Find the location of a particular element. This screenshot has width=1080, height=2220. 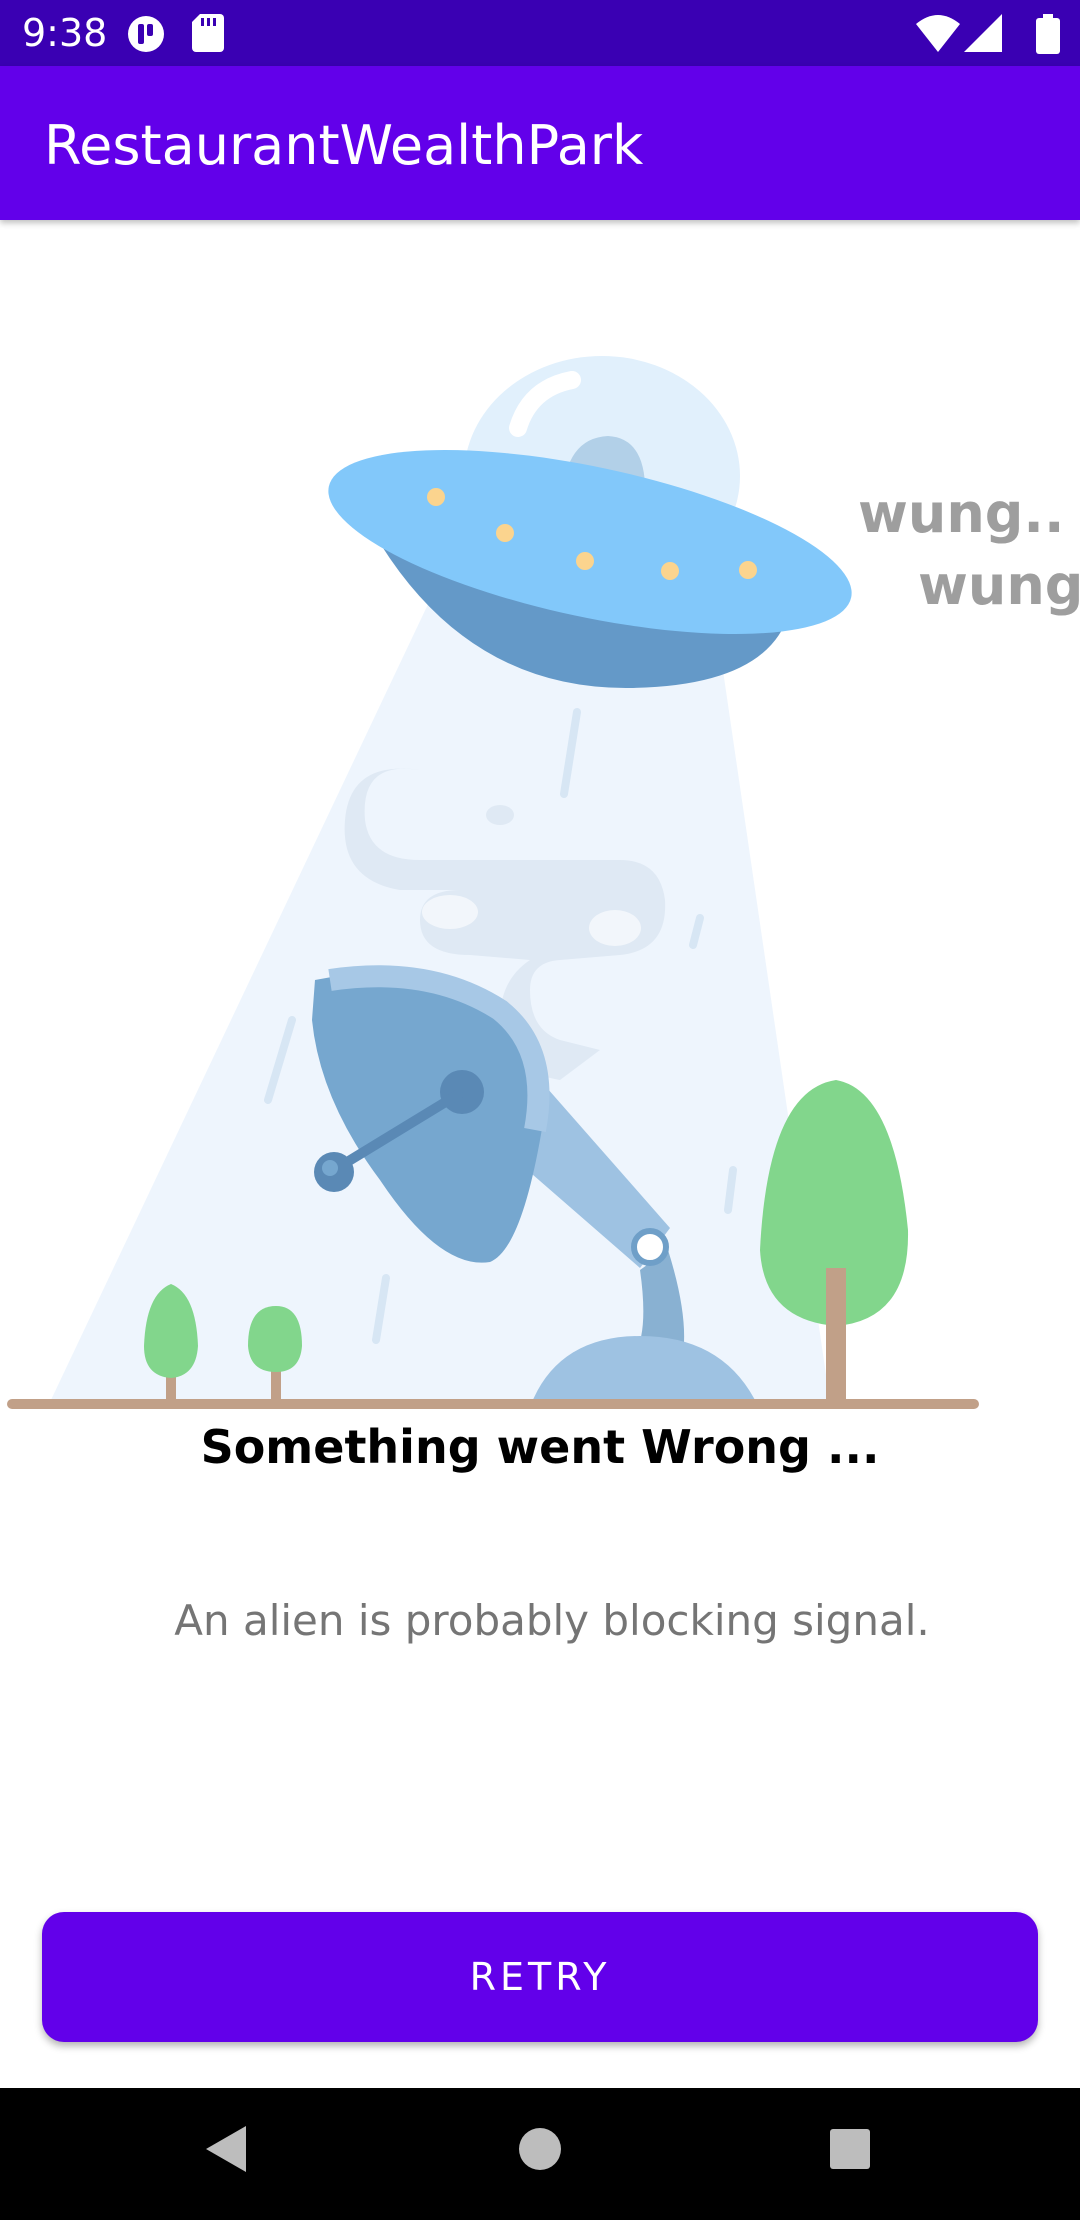

navigation-bar is located at coordinates (540, 2154).